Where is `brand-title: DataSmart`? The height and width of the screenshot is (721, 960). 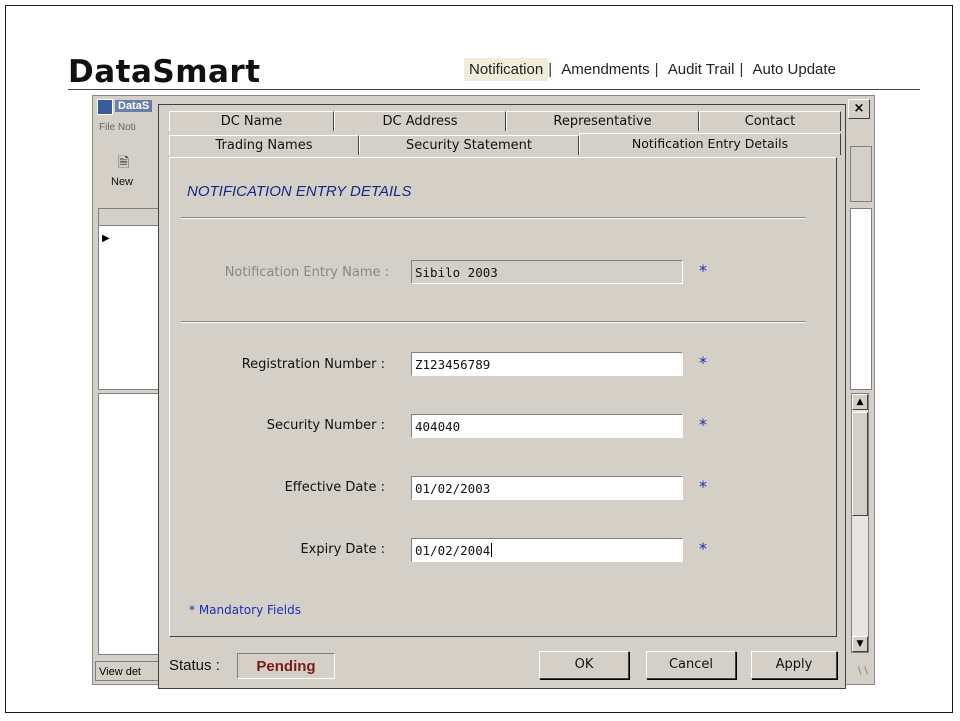 brand-title: DataSmart is located at coordinates (164, 72).